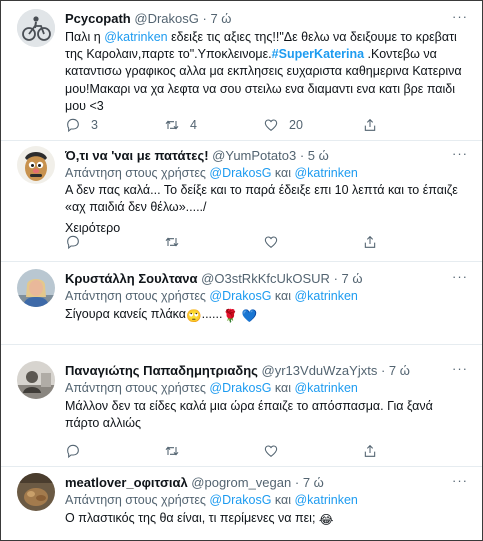 The width and height of the screenshot is (483, 541). Describe the element at coordinates (283, 125) in the screenshot. I see `like-button: 20` at that location.